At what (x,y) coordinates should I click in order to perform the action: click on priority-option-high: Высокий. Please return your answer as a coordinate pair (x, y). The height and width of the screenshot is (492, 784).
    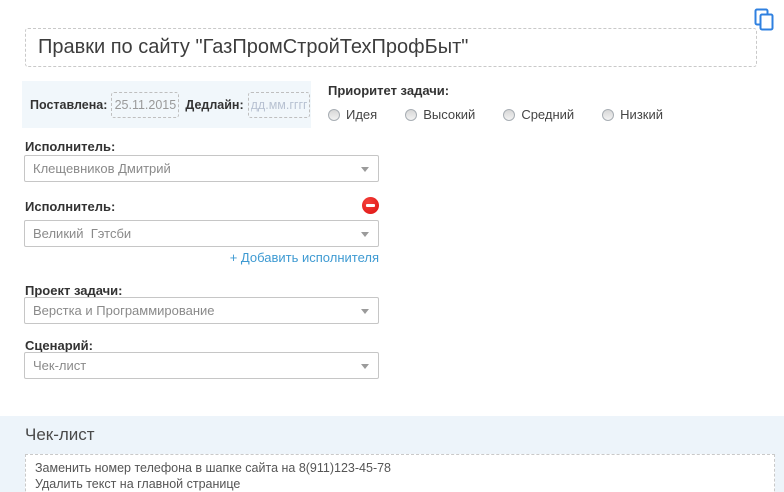
    Looking at the image, I should click on (440, 114).